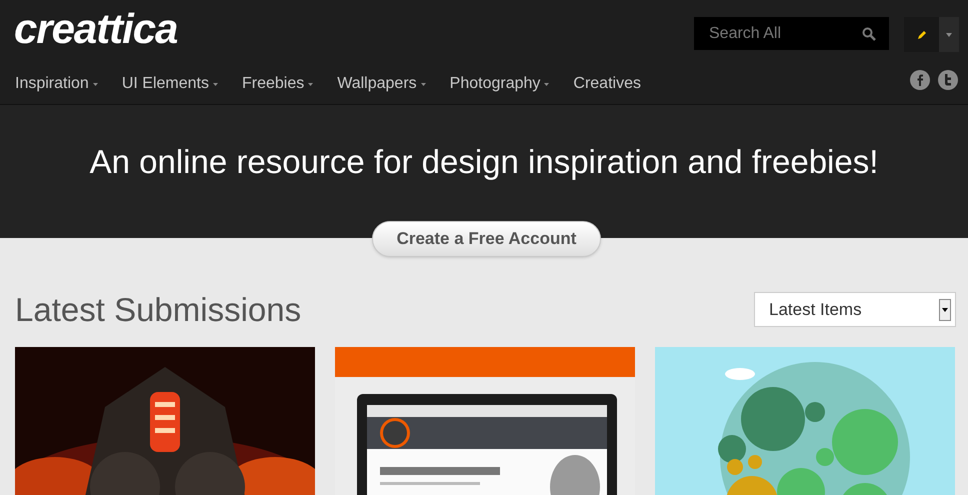 This screenshot has width=968, height=495. What do you see at coordinates (948, 80) in the screenshot?
I see `twitter-icon` at bounding box center [948, 80].